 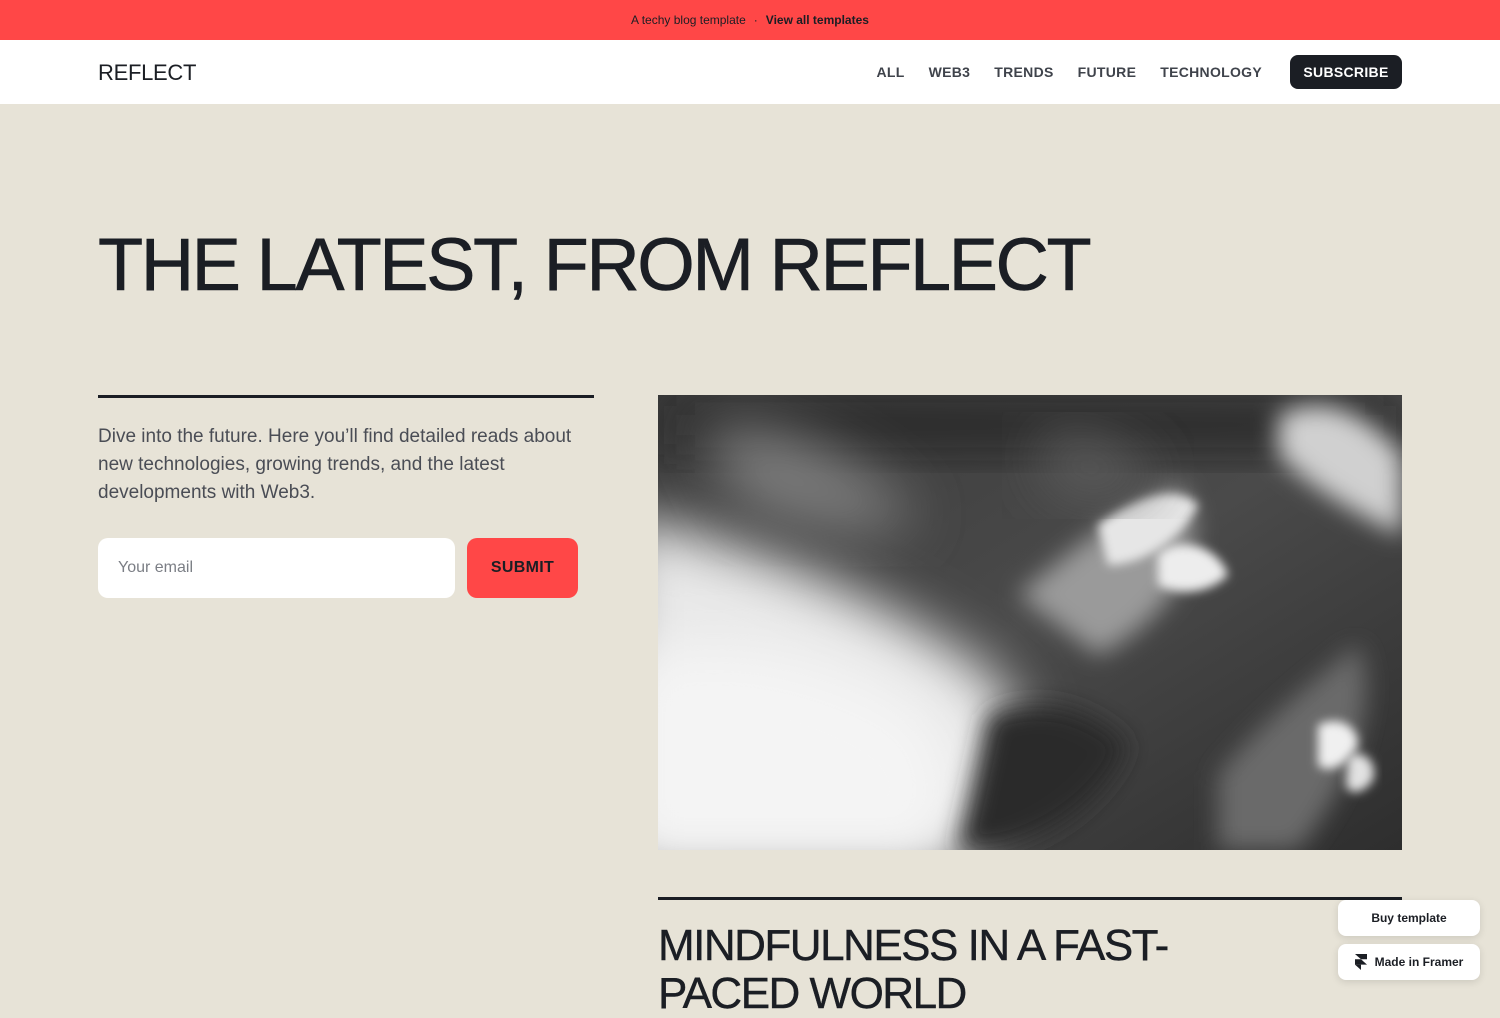 I want to click on nav-link-web3: WEB3, so click(x=950, y=72).